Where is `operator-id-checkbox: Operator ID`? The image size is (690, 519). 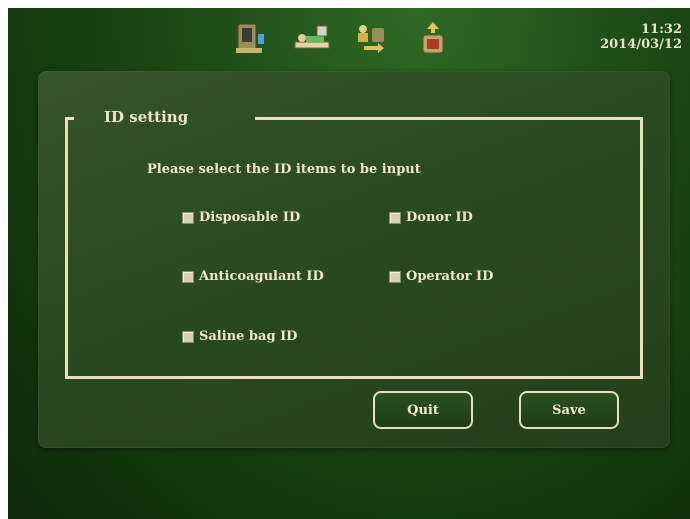 operator-id-checkbox: Operator ID is located at coordinates (441, 276).